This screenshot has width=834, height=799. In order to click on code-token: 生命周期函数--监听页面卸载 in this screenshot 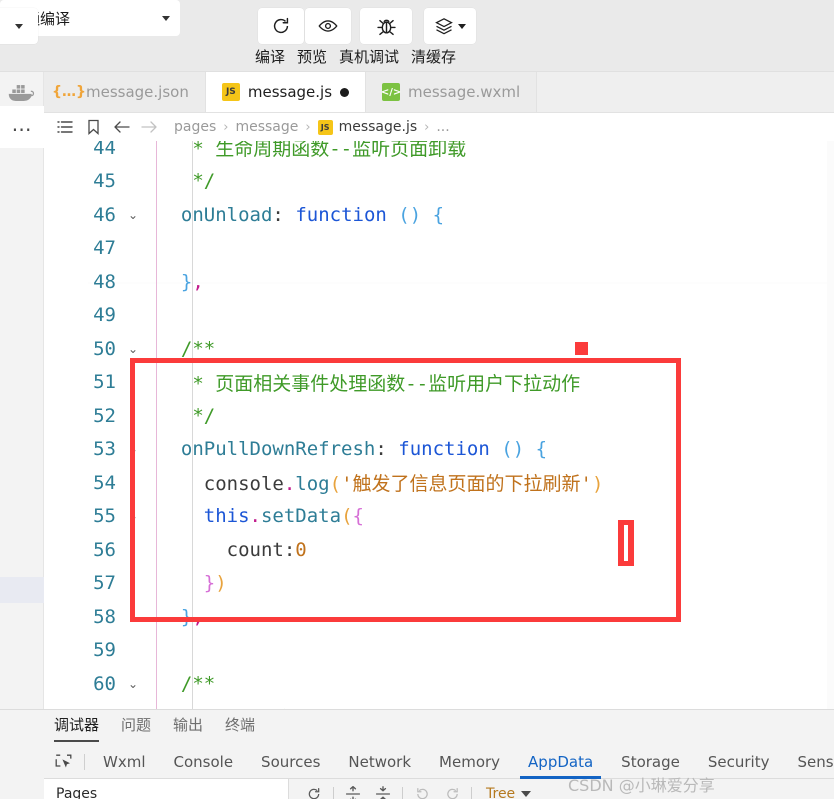, I will do `click(341, 151)`.